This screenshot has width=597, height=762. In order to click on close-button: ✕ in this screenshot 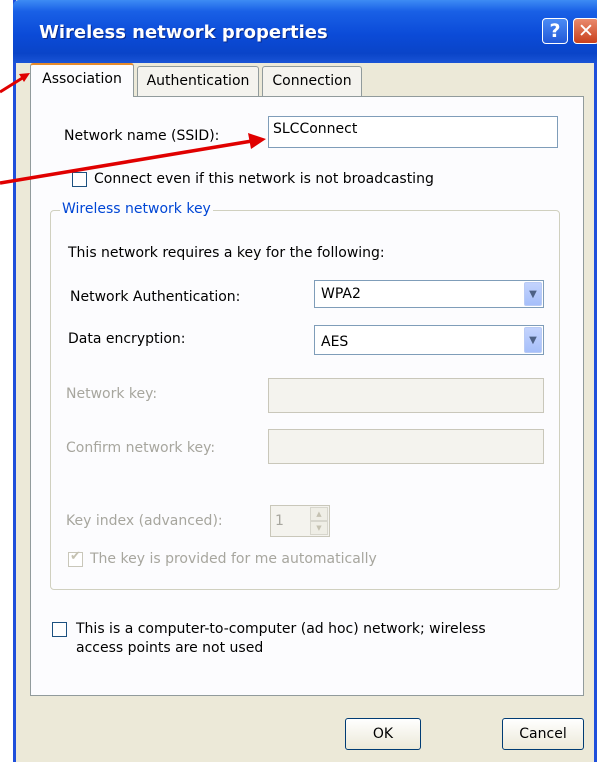, I will do `click(585, 31)`.